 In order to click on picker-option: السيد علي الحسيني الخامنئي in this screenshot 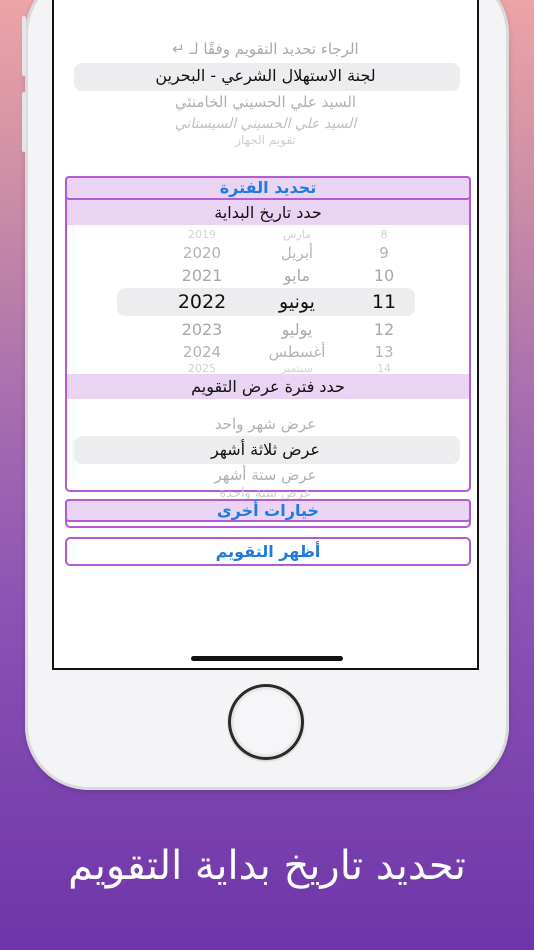, I will do `click(265, 102)`.